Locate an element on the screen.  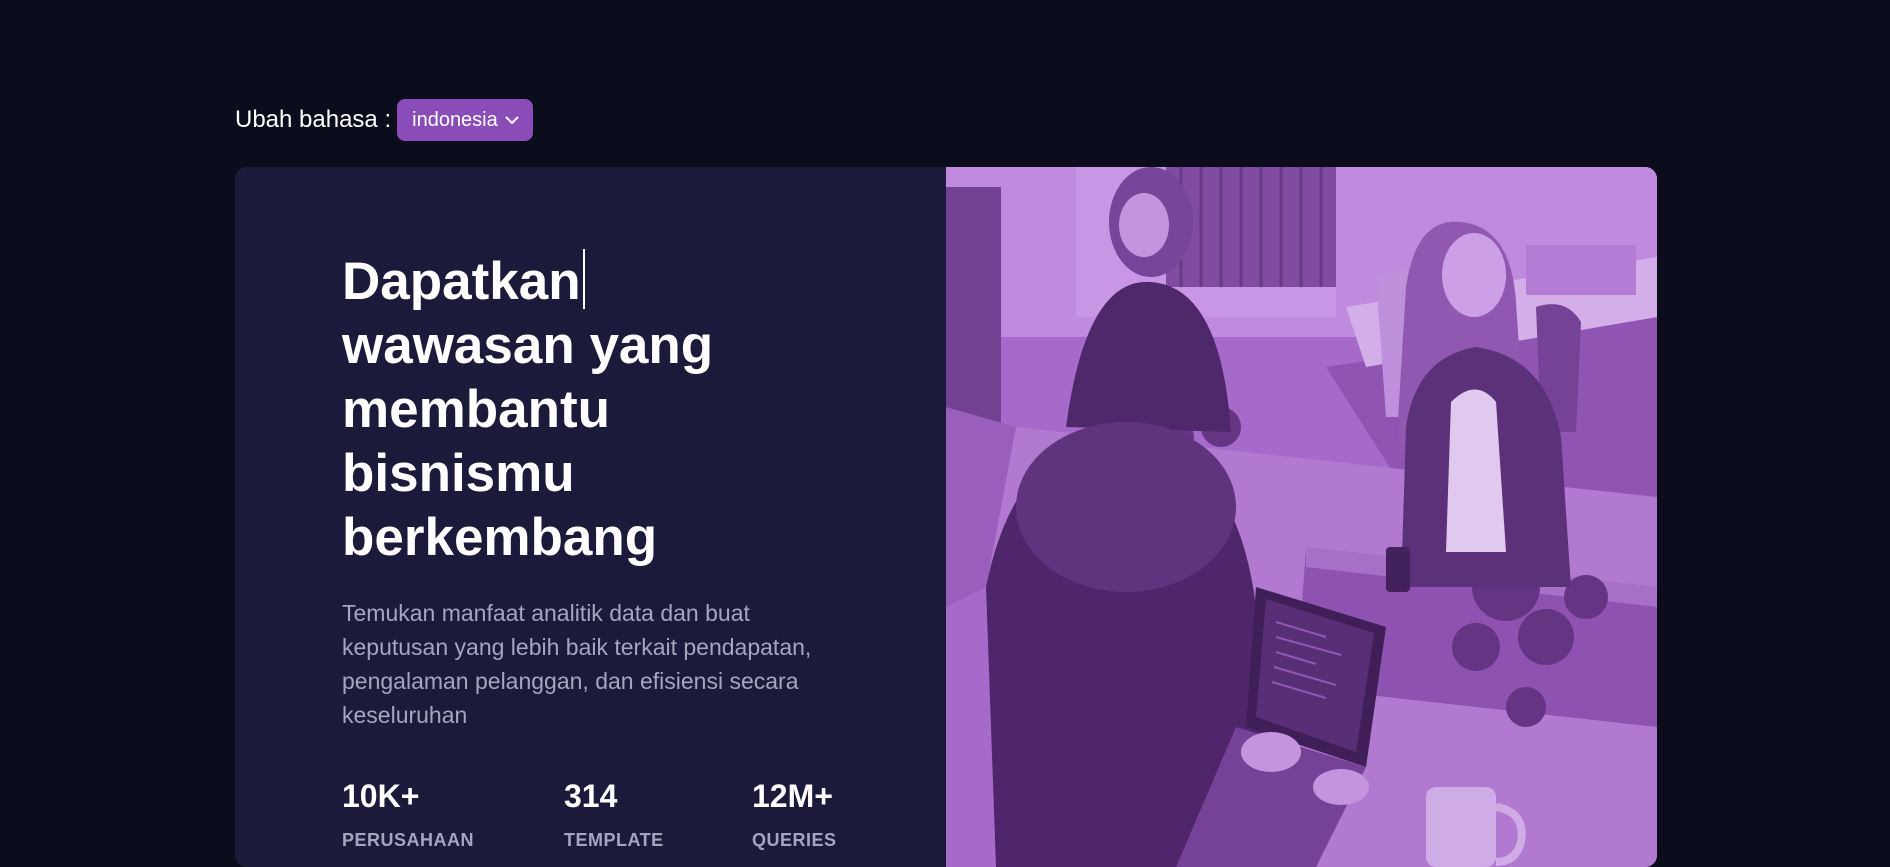
stat-value: 10K+ is located at coordinates (381, 796).